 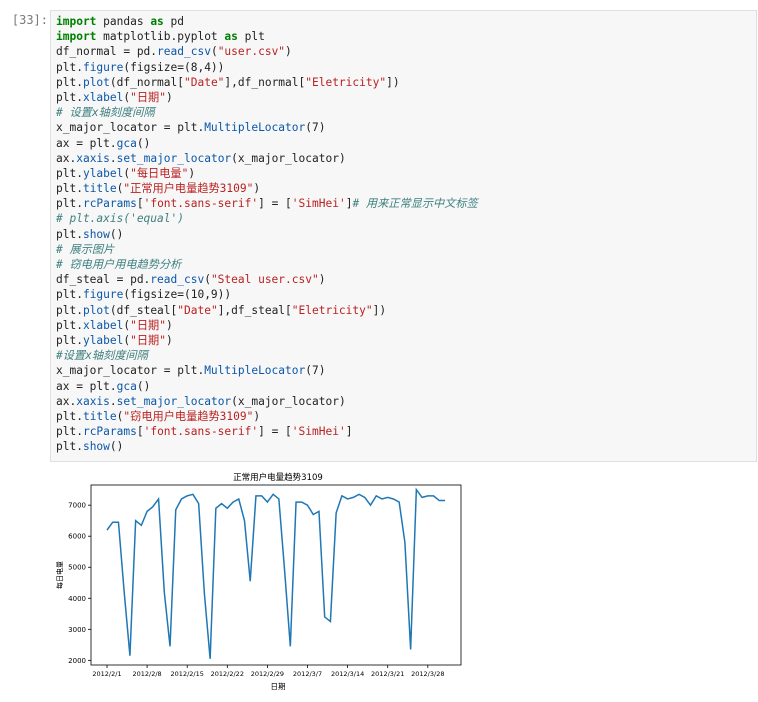 I want to click on code-token: "每日电量", so click(x=159, y=173).